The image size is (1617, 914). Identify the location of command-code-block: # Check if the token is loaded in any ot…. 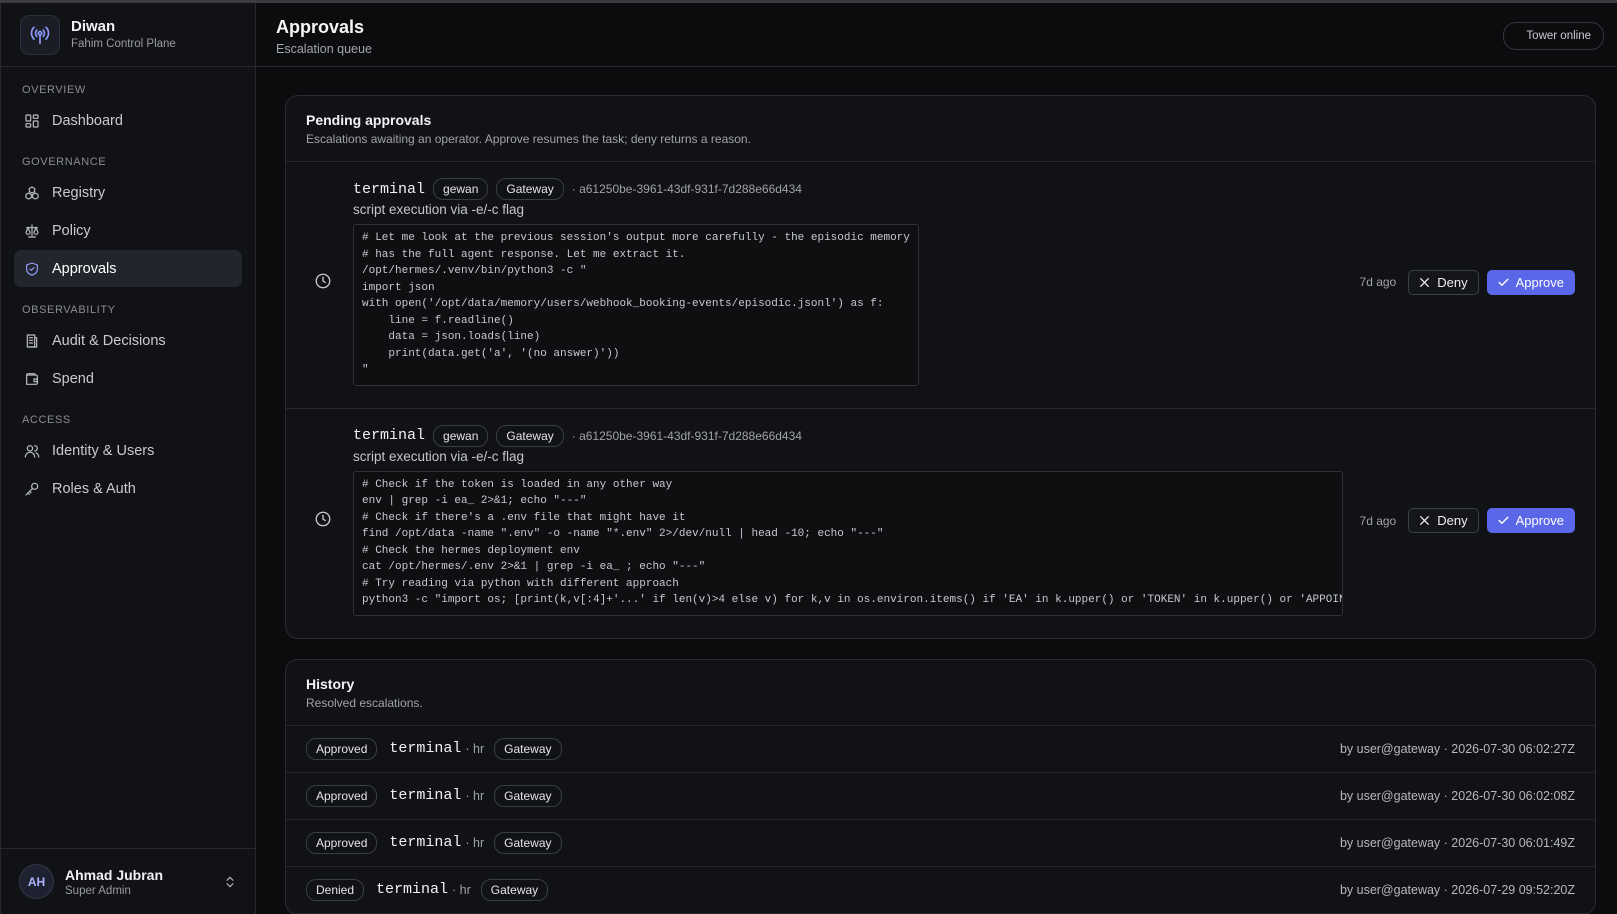
(848, 543).